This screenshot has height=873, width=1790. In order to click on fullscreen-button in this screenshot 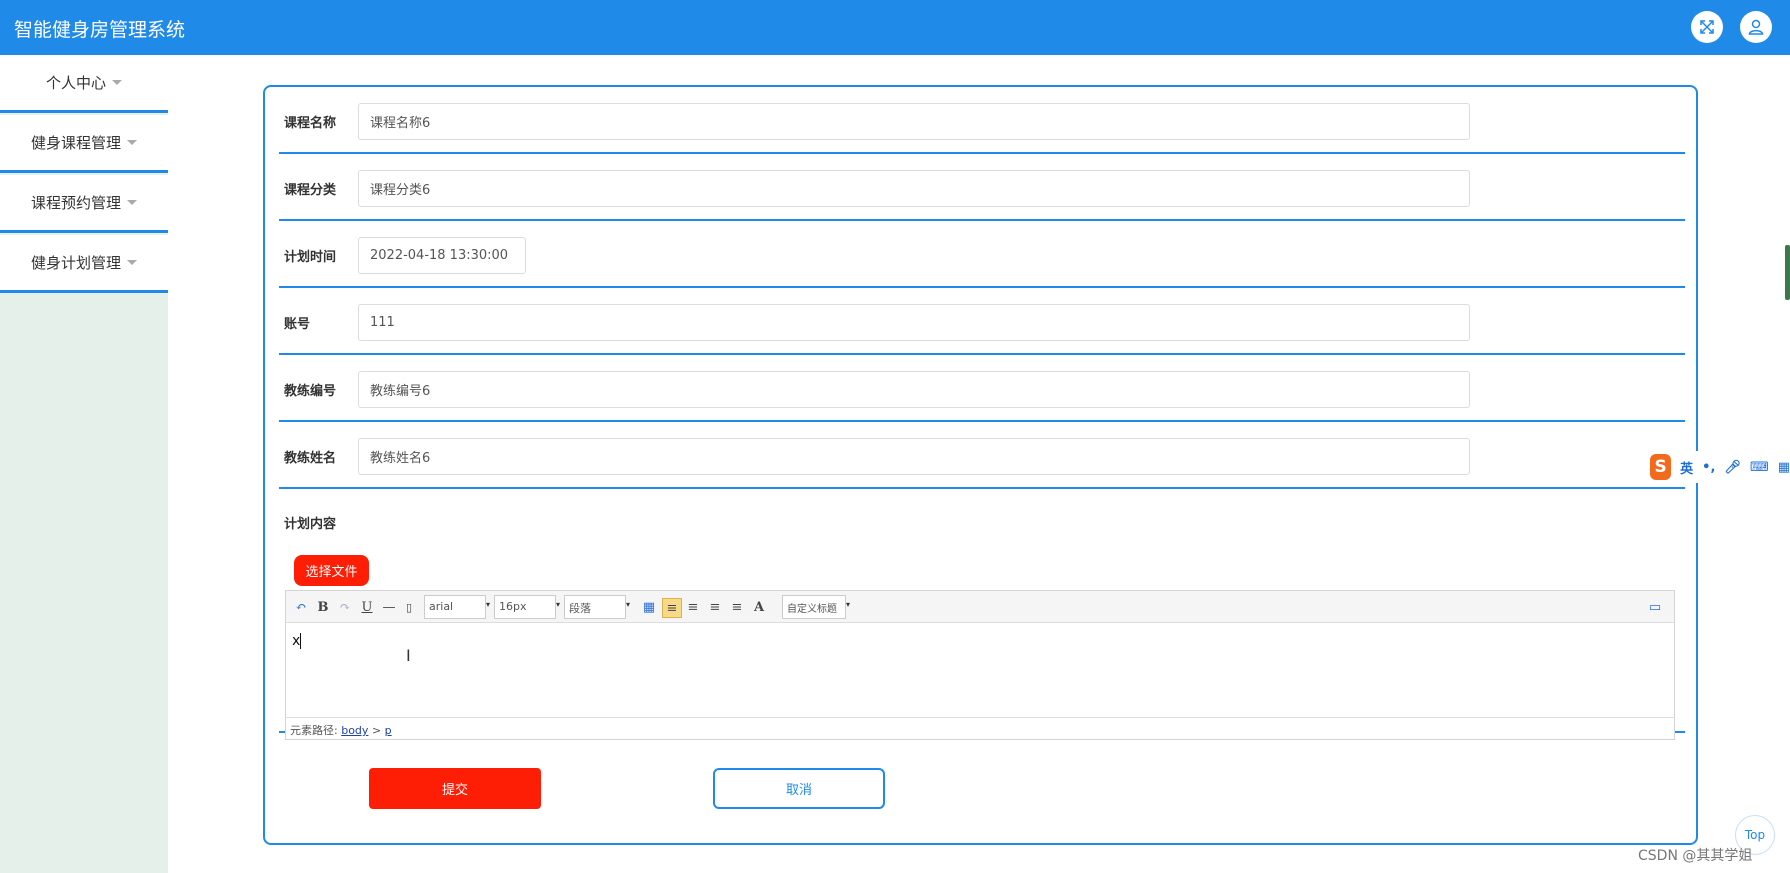, I will do `click(1707, 27)`.